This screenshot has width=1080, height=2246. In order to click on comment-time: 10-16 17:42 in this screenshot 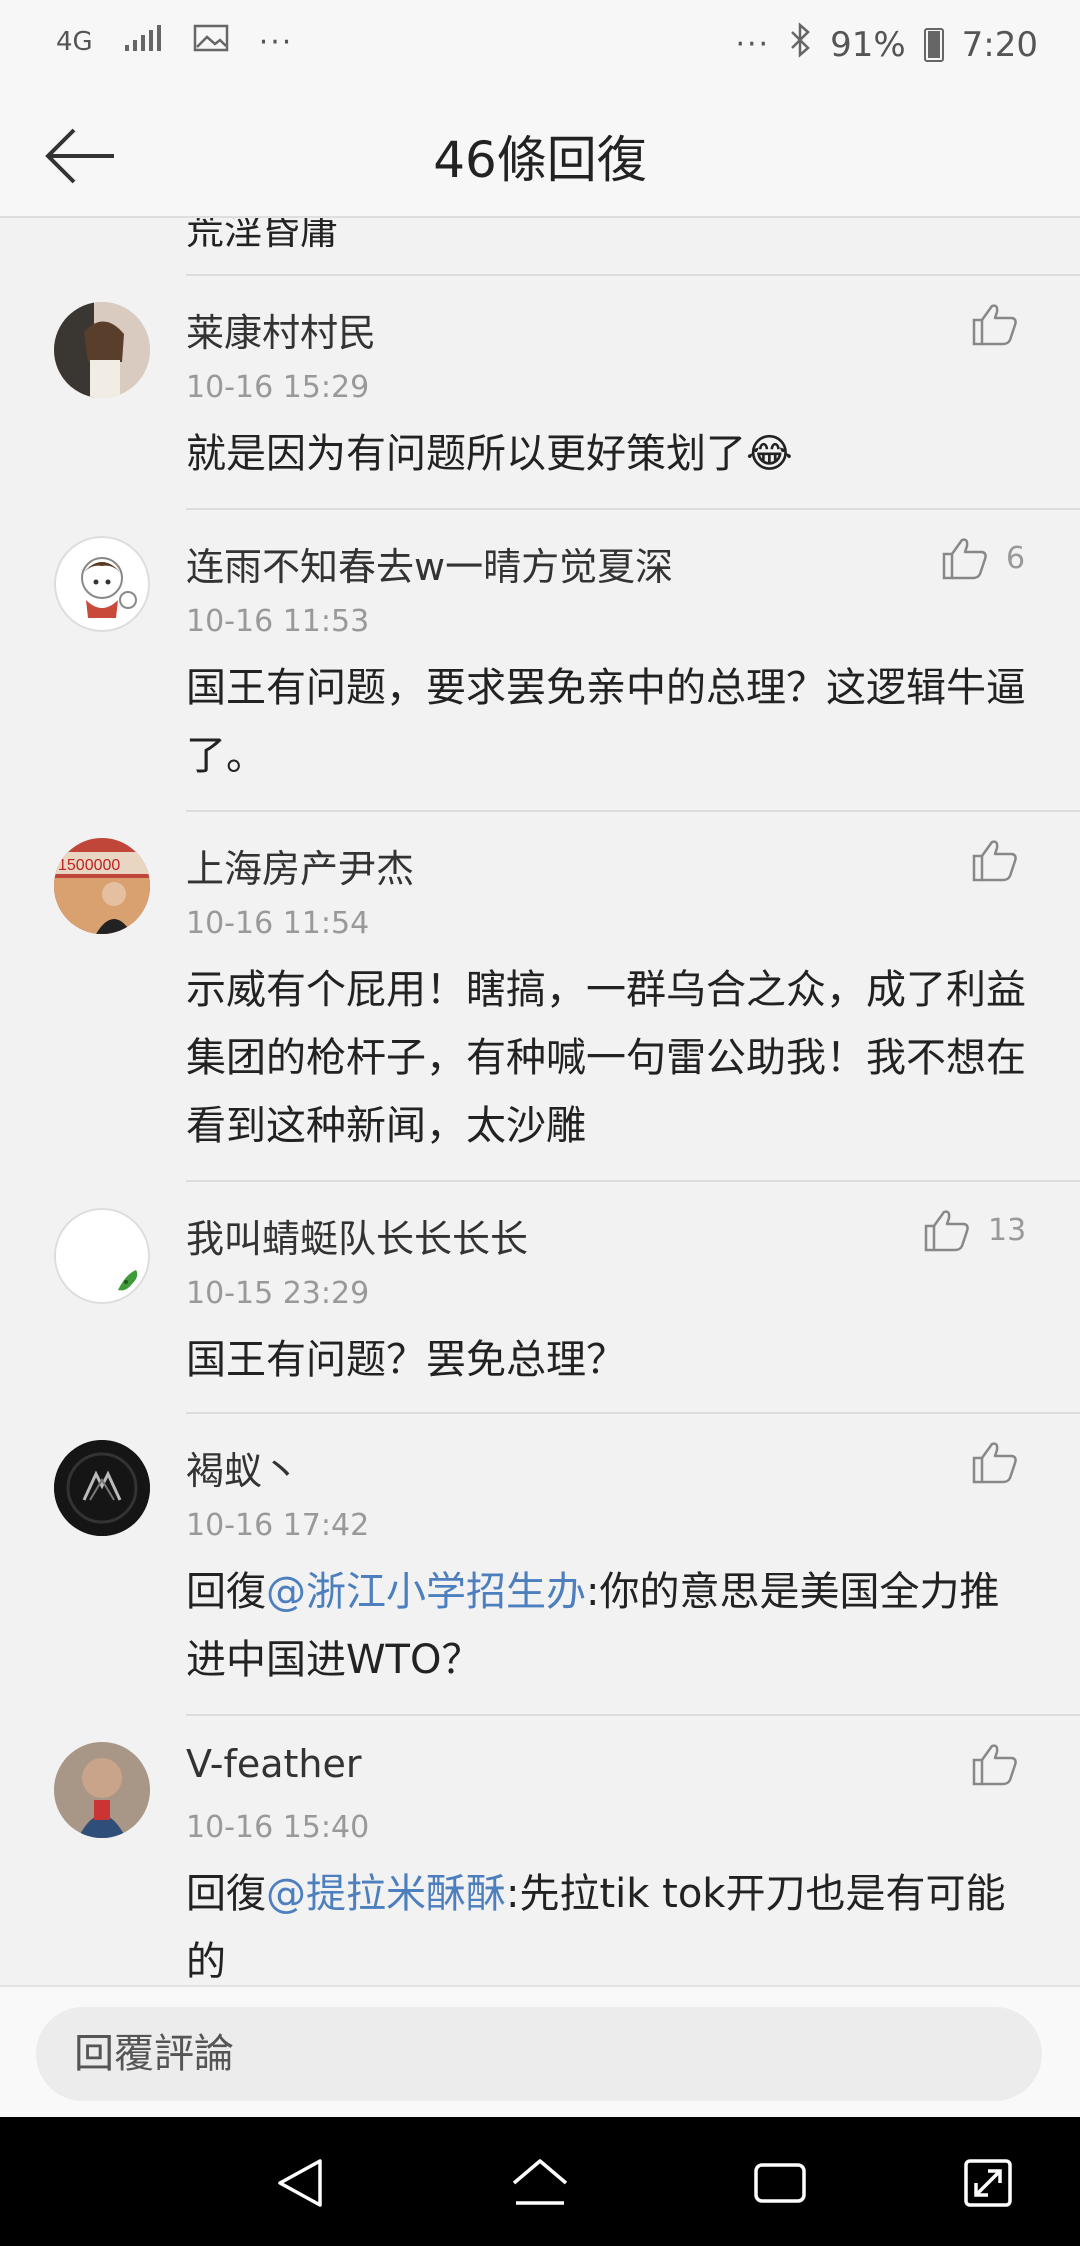, I will do `click(278, 1525)`.